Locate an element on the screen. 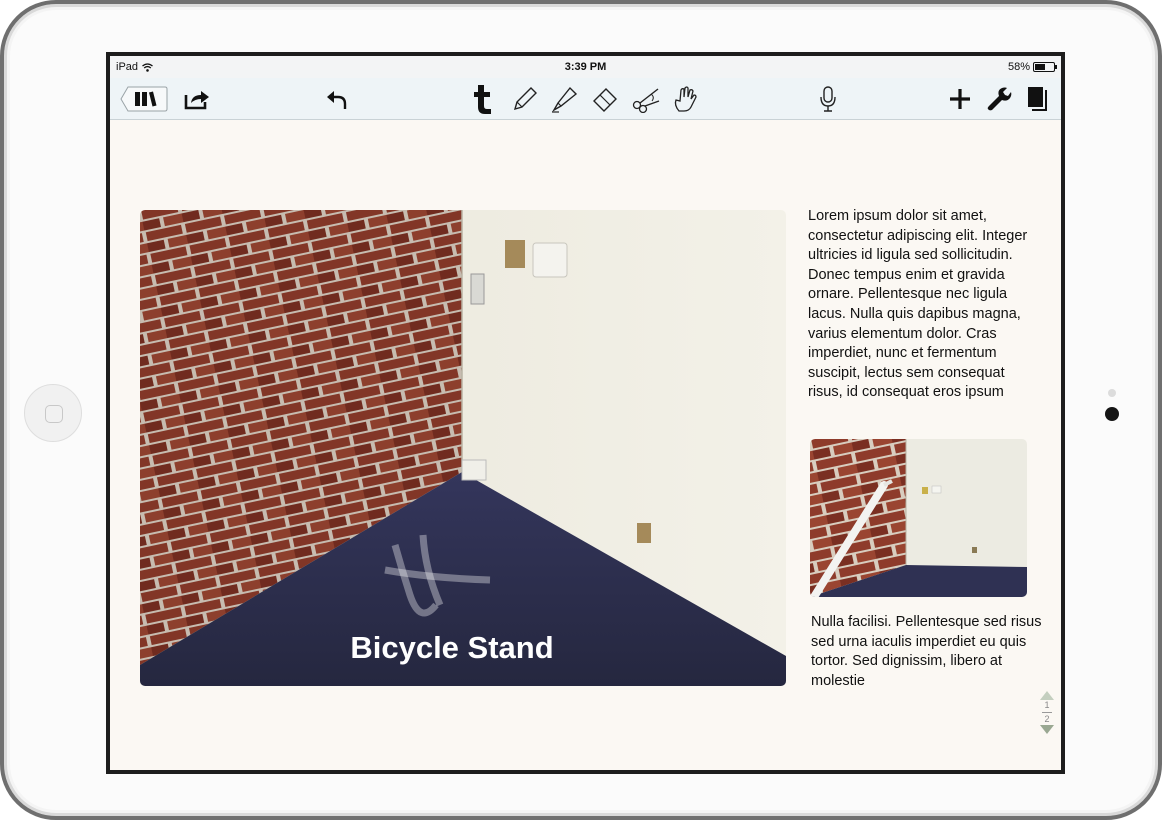 The width and height of the screenshot is (1162, 820). text-tool-icon is located at coordinates (482, 99).